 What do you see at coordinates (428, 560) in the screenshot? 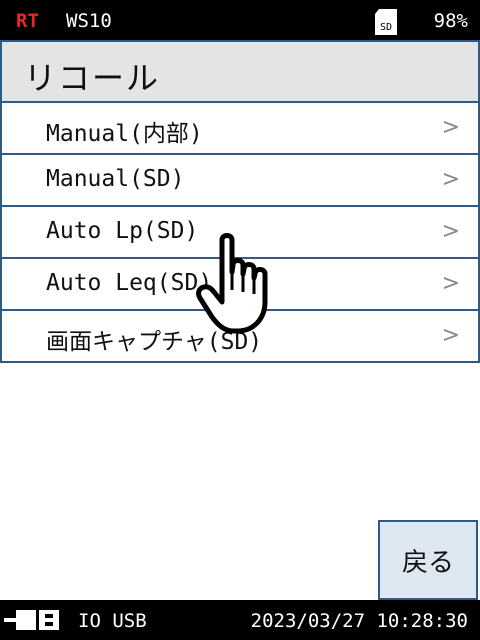
I see `back-button: 戻る` at bounding box center [428, 560].